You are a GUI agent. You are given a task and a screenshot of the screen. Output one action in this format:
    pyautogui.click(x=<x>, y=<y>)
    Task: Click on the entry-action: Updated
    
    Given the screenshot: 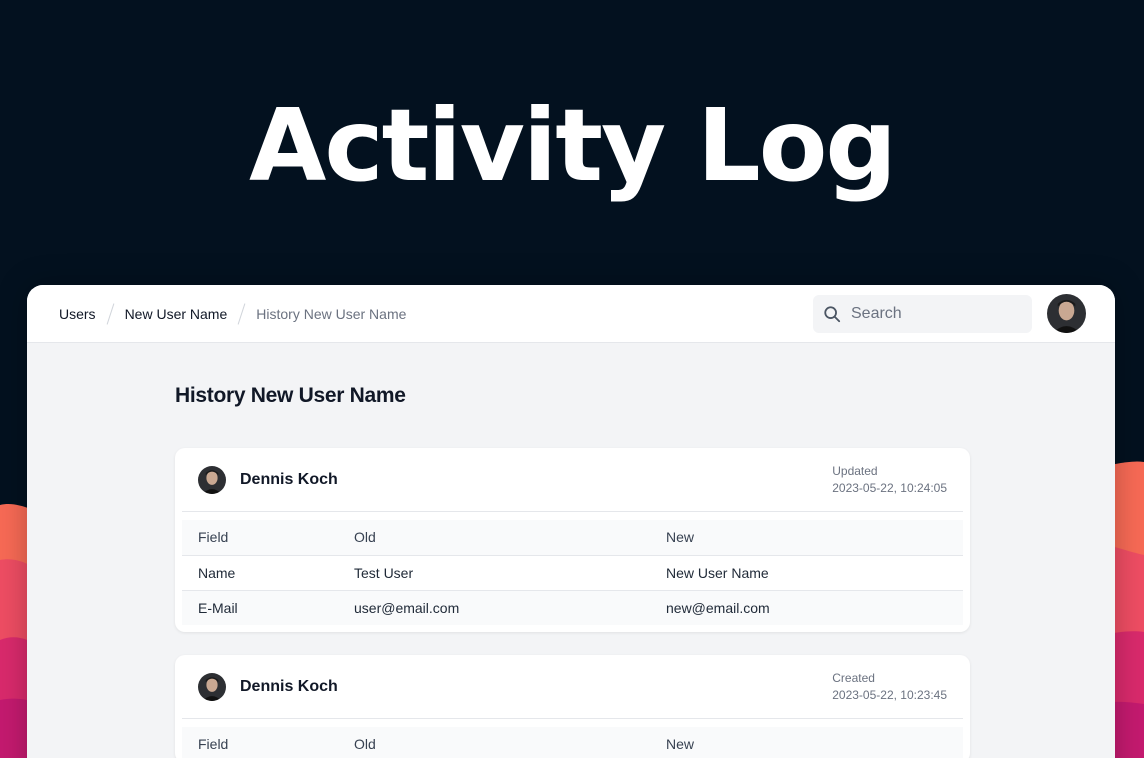 What is the action you would take?
    pyautogui.click(x=855, y=470)
    